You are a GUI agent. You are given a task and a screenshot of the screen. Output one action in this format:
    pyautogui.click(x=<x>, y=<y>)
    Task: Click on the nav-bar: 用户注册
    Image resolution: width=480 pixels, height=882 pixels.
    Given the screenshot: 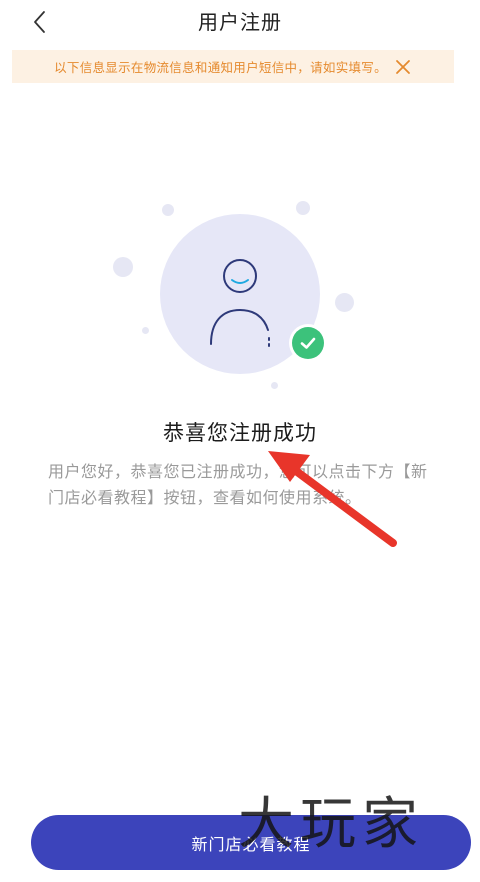 What is the action you would take?
    pyautogui.click(x=240, y=22)
    